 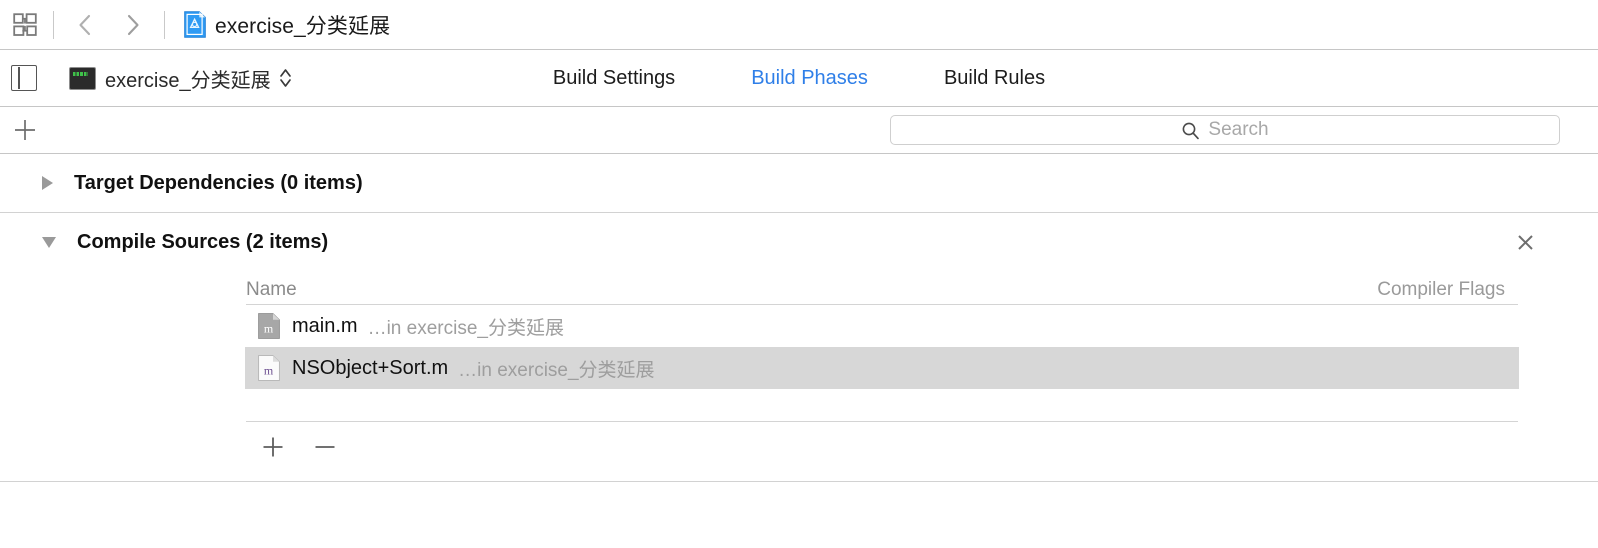 I want to click on phase-bottom-divider, so click(x=799, y=481).